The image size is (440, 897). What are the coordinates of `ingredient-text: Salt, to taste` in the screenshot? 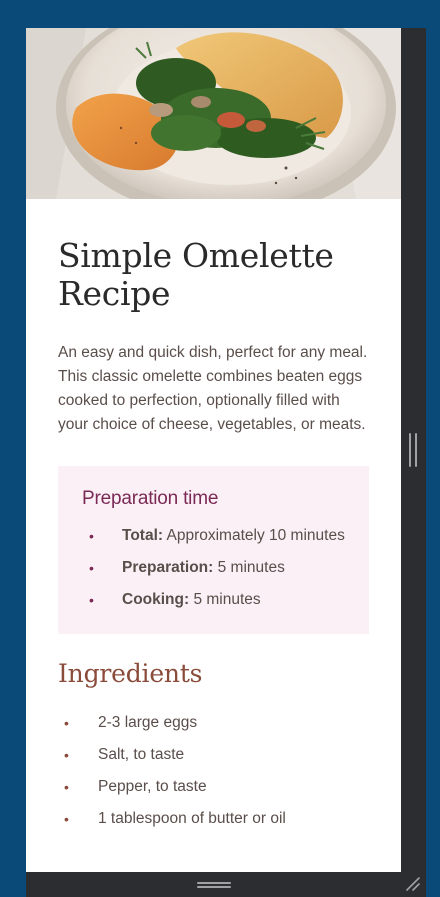 It's located at (141, 754).